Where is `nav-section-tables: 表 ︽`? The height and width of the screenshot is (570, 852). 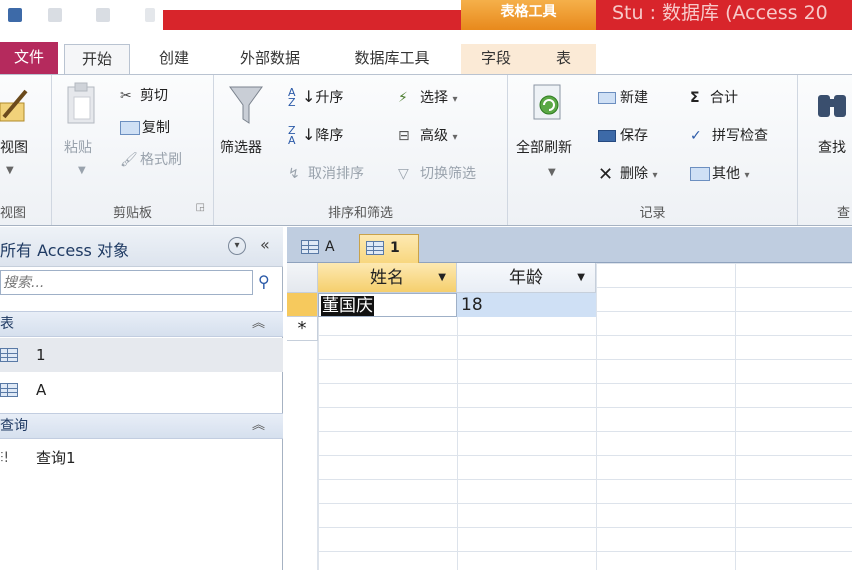 nav-section-tables: 表 ︽ is located at coordinates (141, 324).